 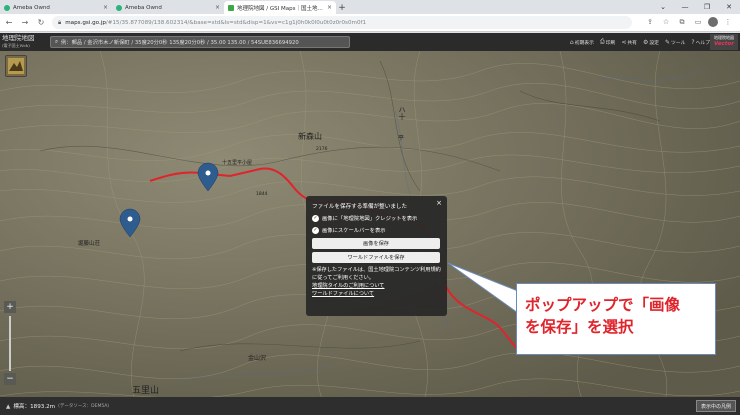 I want to click on data-source: (データソース：DEM5A), so click(x=84, y=406).